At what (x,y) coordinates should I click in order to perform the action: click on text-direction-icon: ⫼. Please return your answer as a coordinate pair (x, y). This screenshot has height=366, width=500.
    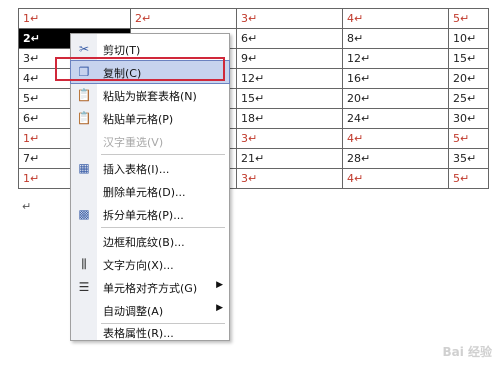
    Looking at the image, I should click on (84, 264).